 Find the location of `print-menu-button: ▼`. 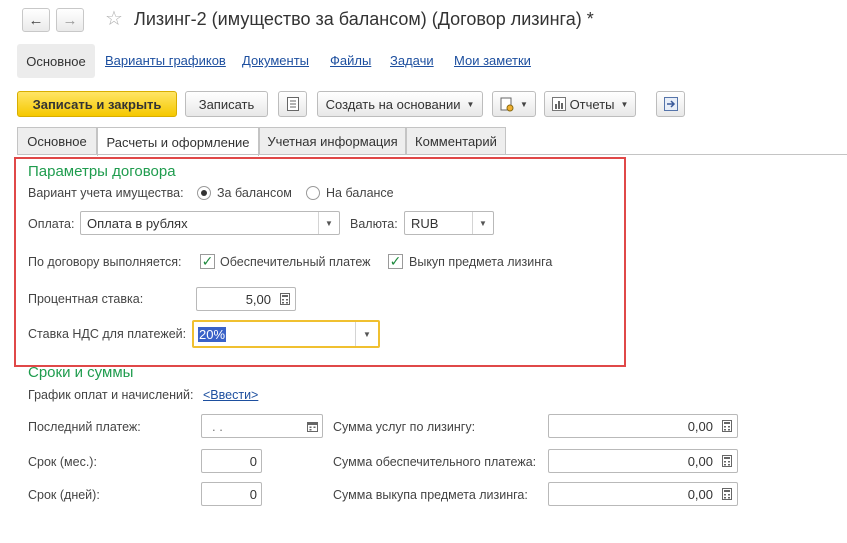

print-menu-button: ▼ is located at coordinates (514, 104).